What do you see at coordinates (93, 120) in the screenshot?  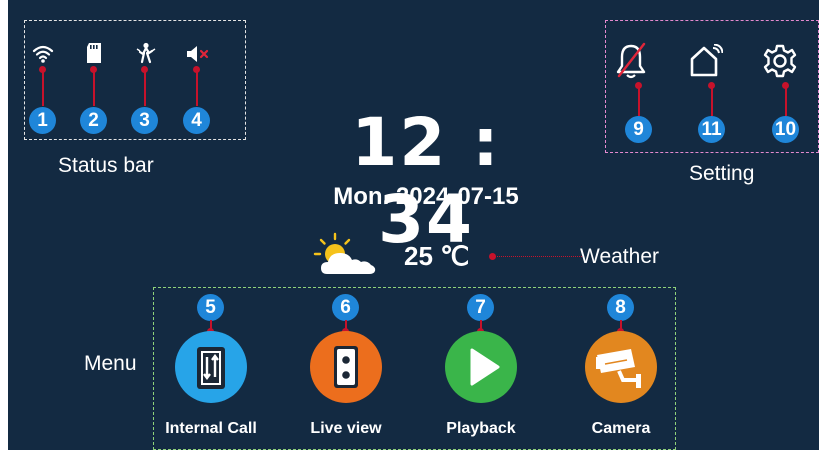 I see `status-badge-2: 2` at bounding box center [93, 120].